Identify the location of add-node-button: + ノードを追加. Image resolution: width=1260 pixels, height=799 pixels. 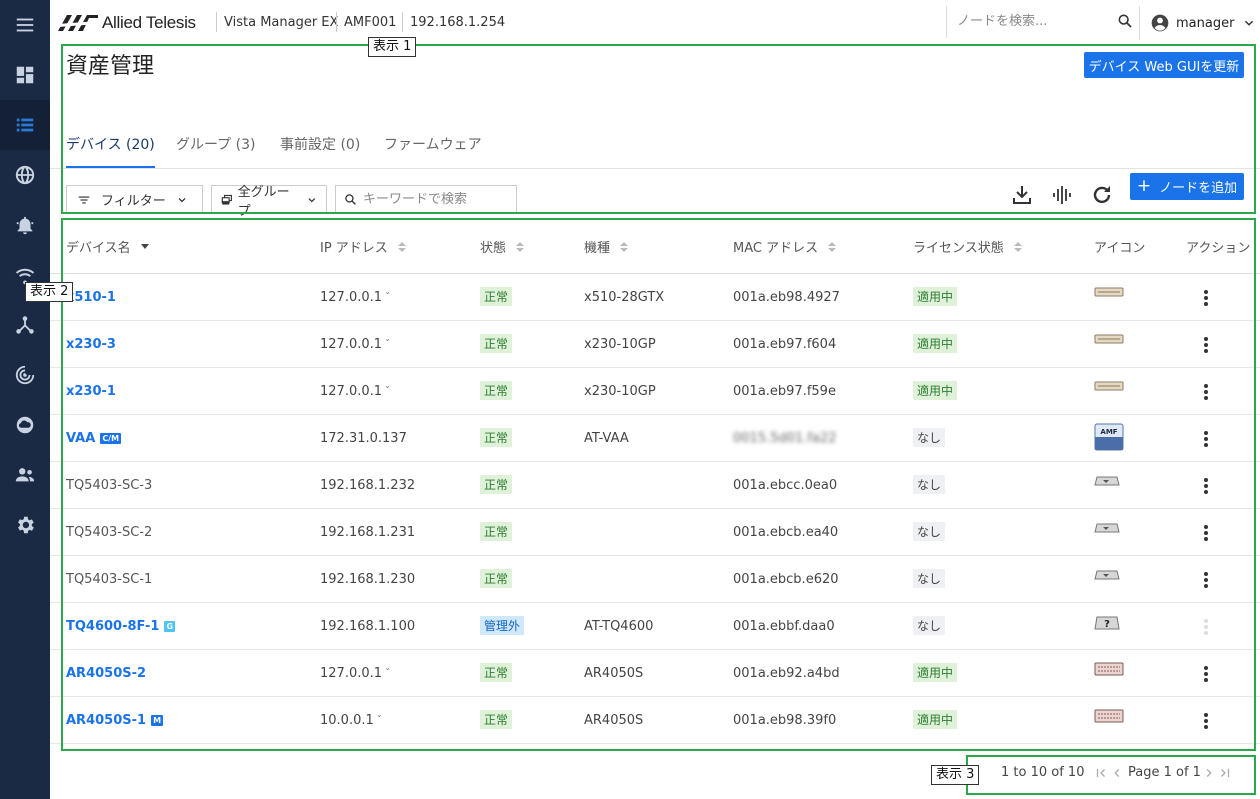
(1187, 186).